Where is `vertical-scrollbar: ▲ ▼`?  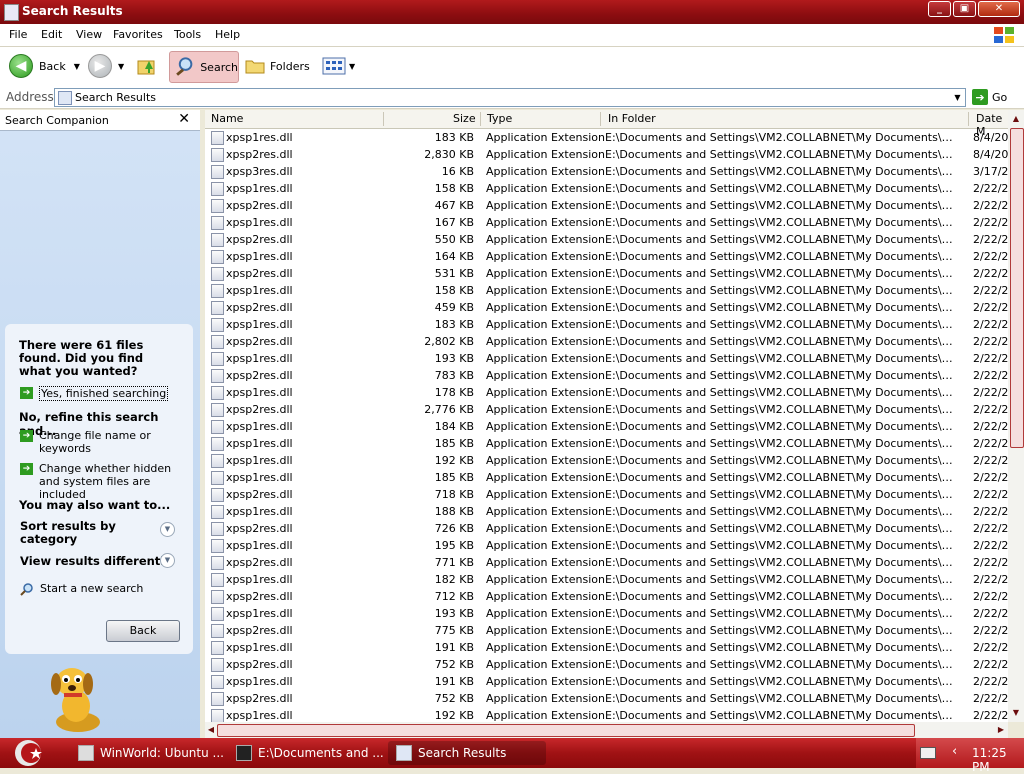 vertical-scrollbar: ▲ ▼ is located at coordinates (1016, 416).